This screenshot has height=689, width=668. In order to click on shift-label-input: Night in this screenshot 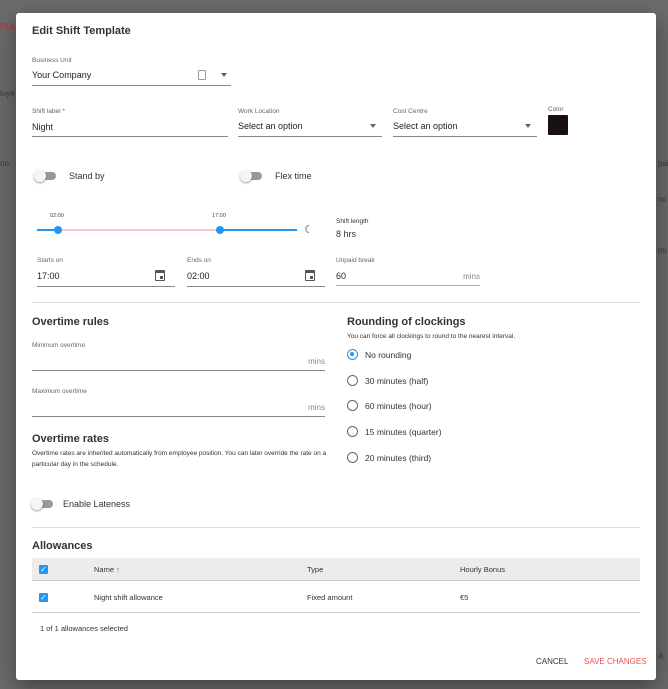, I will do `click(130, 128)`.